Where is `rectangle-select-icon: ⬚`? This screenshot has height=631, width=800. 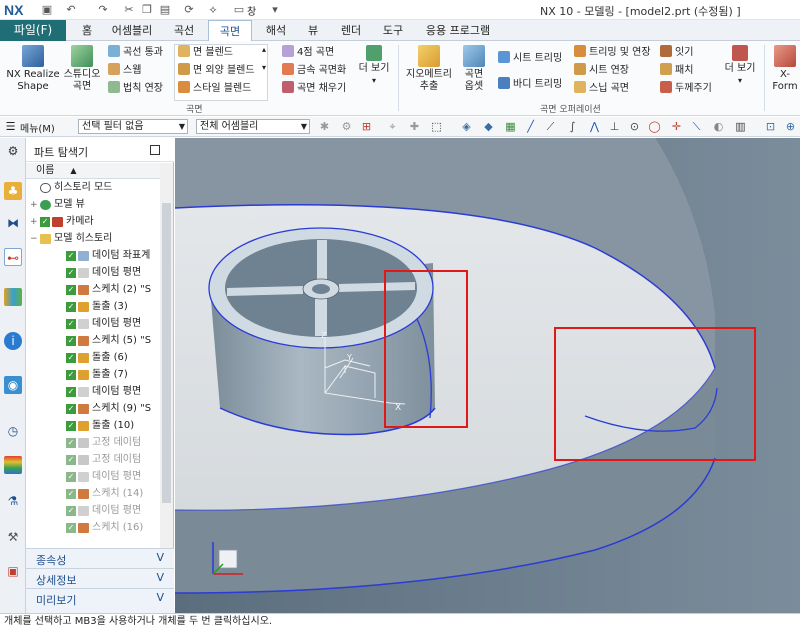 rectangle-select-icon: ⬚ is located at coordinates (436, 126).